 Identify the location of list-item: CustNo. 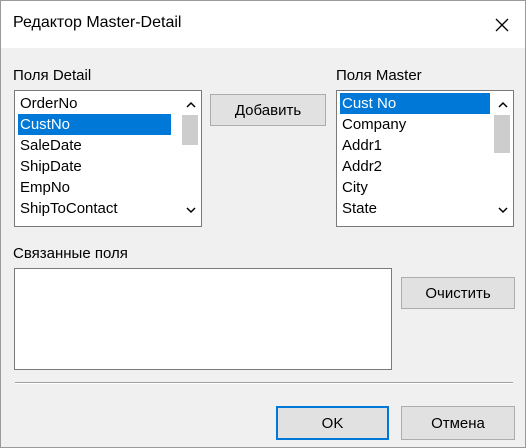
(94, 124).